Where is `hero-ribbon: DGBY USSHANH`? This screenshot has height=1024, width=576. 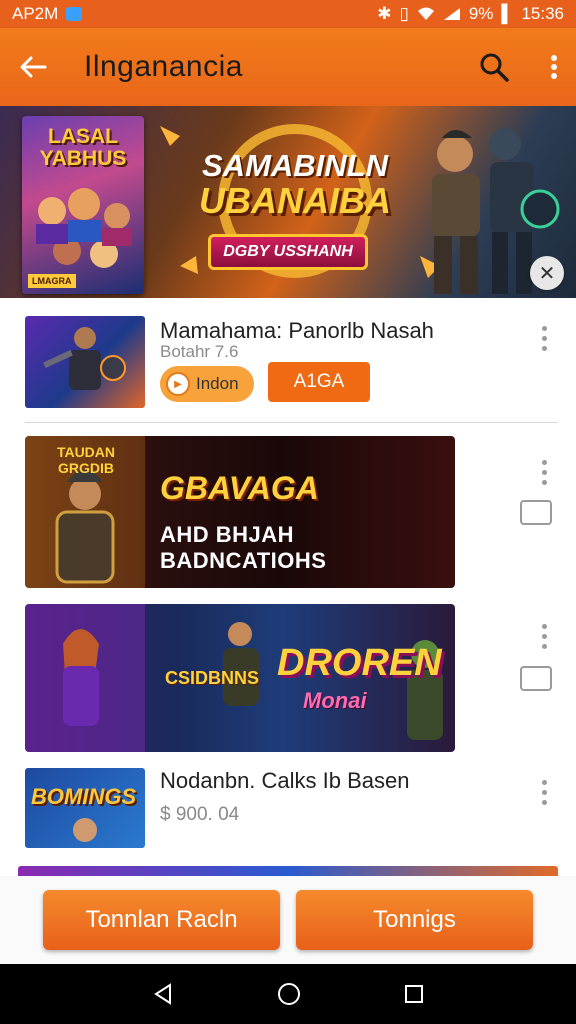 hero-ribbon: DGBY USSHANH is located at coordinates (288, 252).